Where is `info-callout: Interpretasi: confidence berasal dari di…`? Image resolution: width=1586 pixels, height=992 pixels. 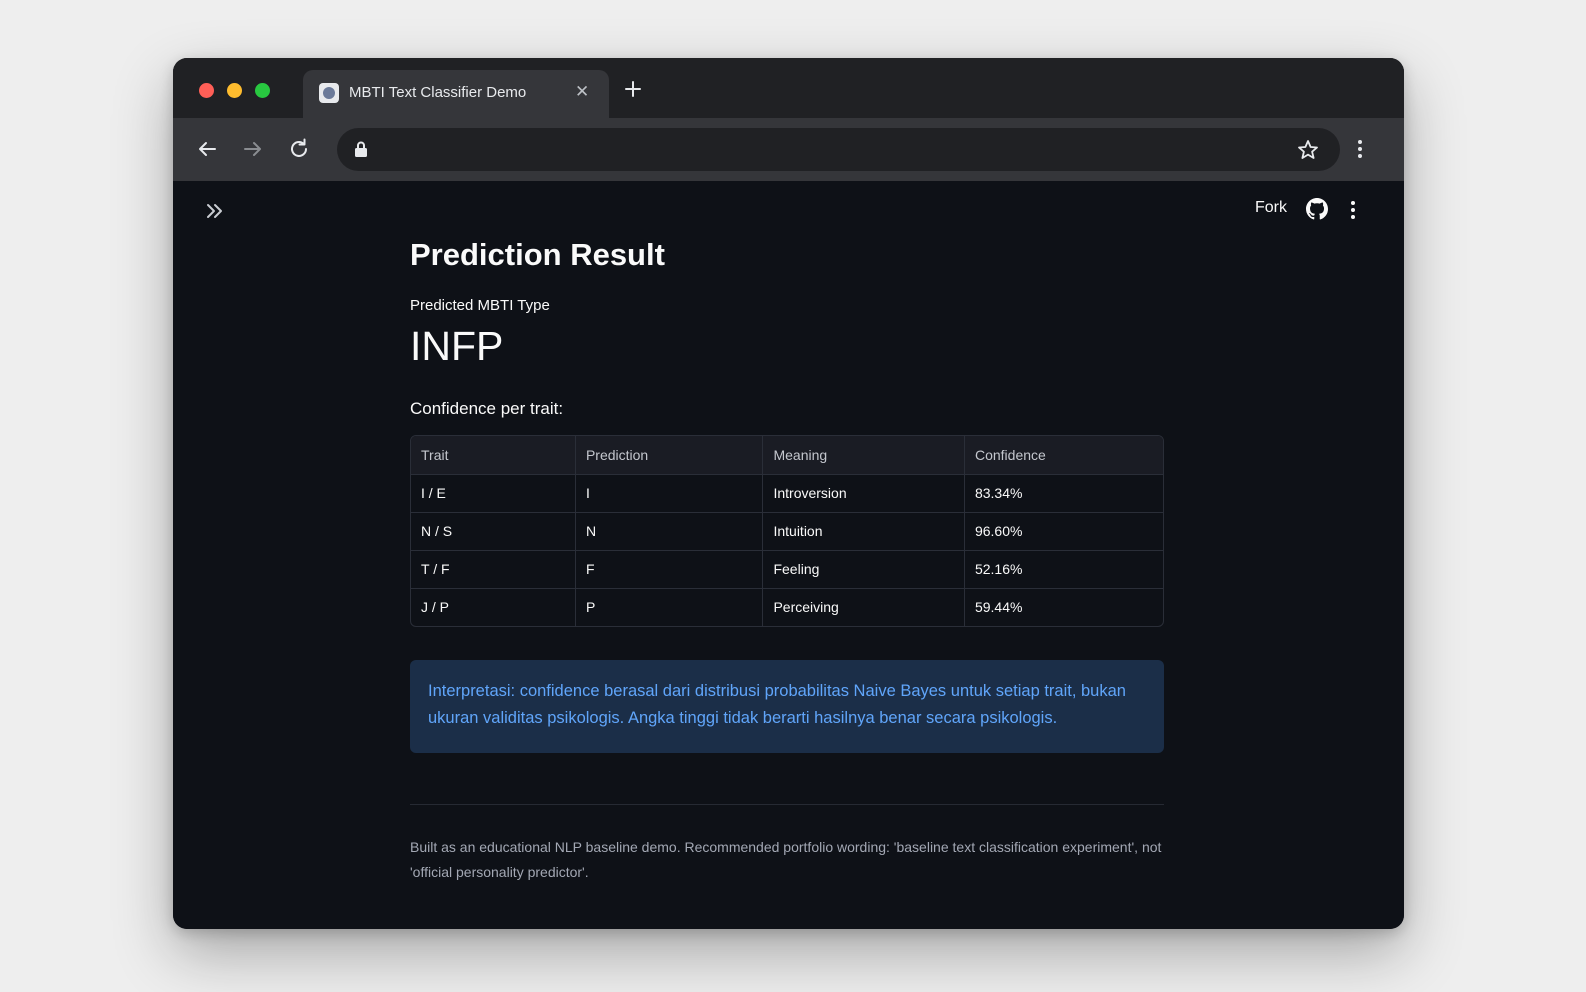
info-callout: Interpretasi: confidence berasal dari di… is located at coordinates (787, 706).